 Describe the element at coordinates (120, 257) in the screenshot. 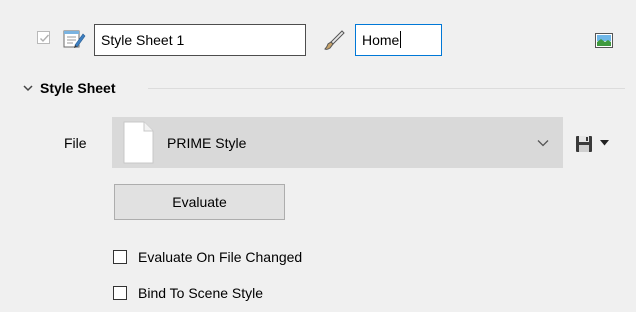

I see `evaluate-on-file-changed-checkbox` at that location.